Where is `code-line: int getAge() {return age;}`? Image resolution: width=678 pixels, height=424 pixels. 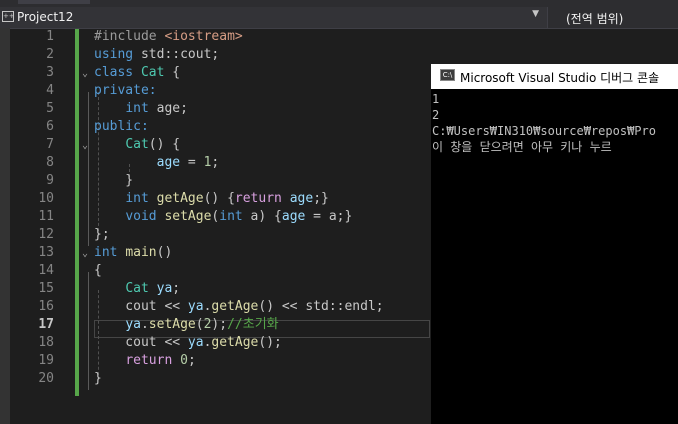 code-line: int getAge() {return age;} is located at coordinates (211, 199).